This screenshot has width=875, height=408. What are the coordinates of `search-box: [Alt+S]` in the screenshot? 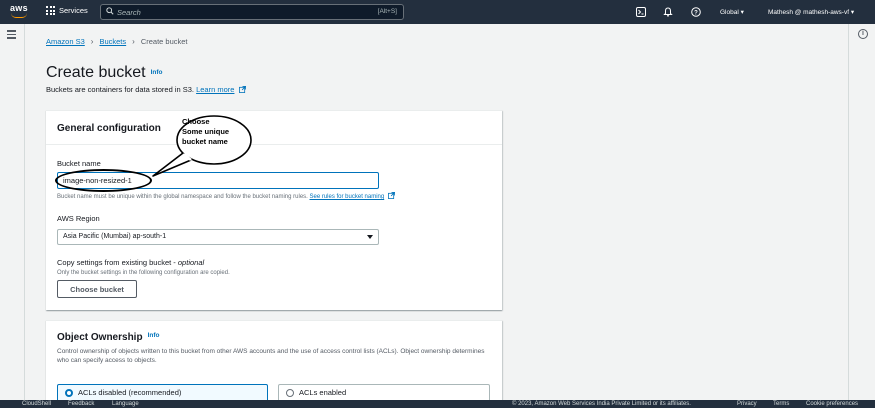 It's located at (252, 12).